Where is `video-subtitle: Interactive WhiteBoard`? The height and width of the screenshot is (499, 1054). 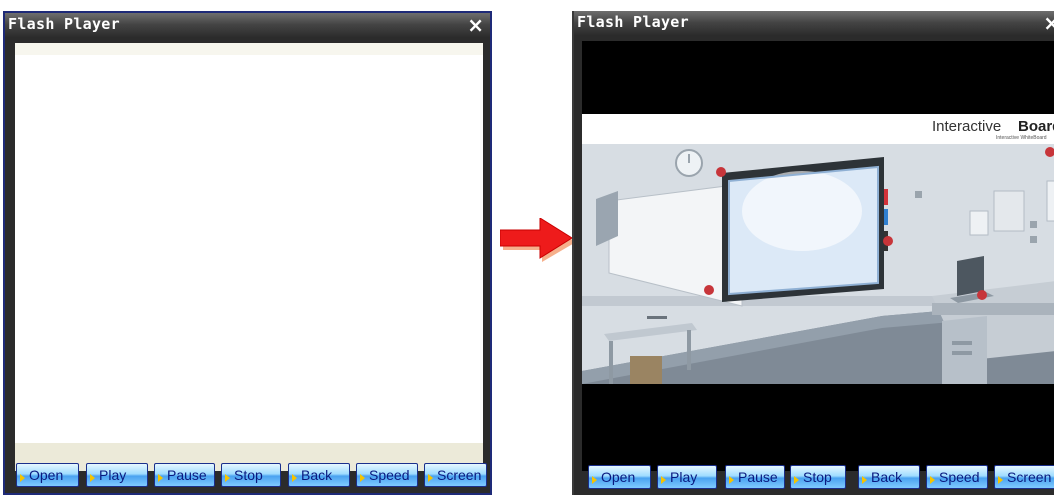 video-subtitle: Interactive WhiteBoard is located at coordinates (1021, 138).